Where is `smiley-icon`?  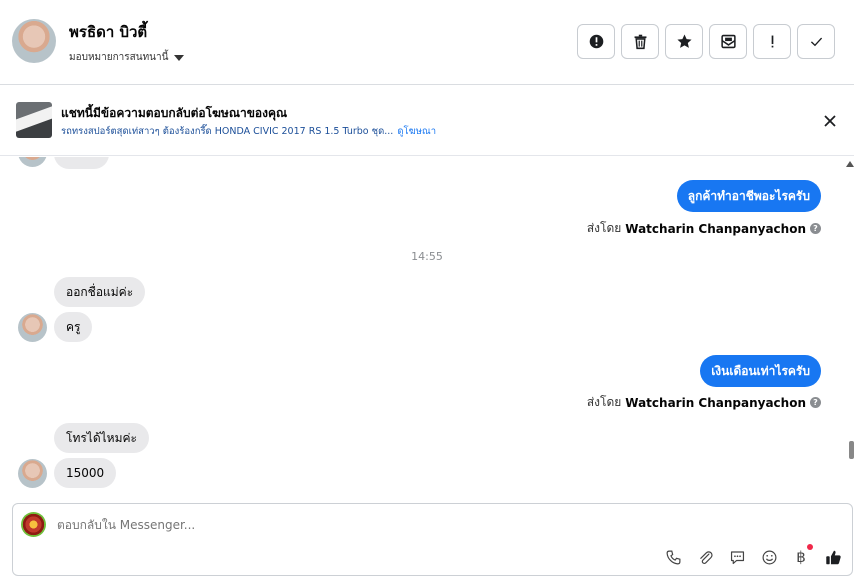
smiley-icon is located at coordinates (769, 557).